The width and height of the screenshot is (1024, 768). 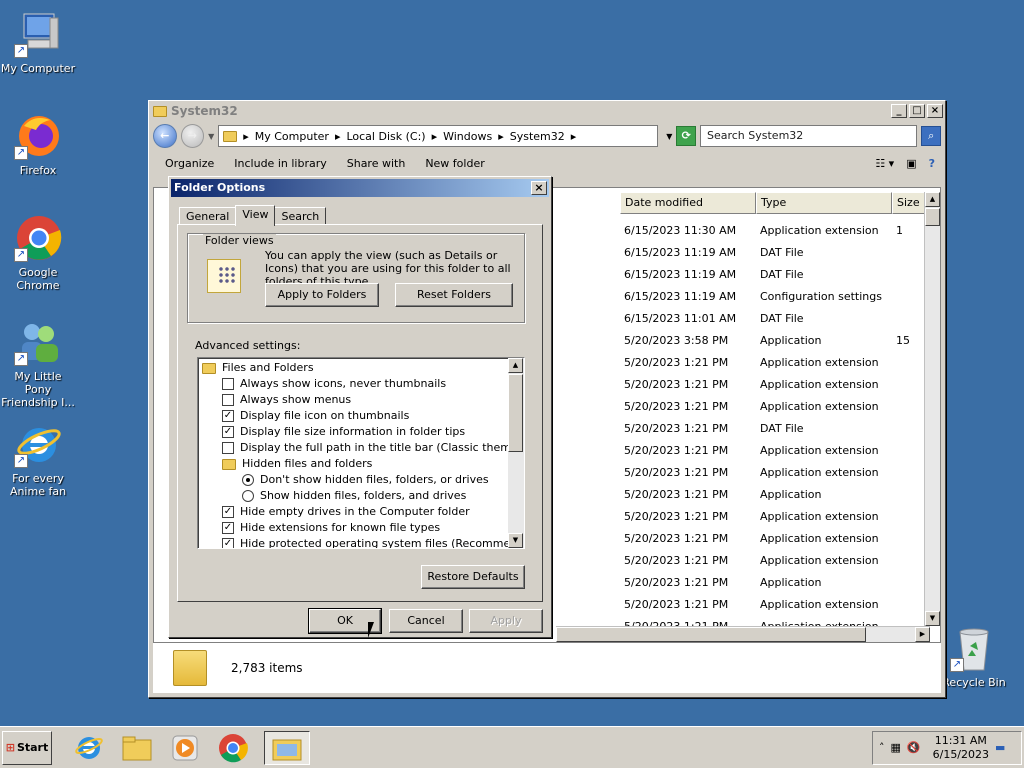 What do you see at coordinates (824, 203) in the screenshot?
I see `column-type: Type` at bounding box center [824, 203].